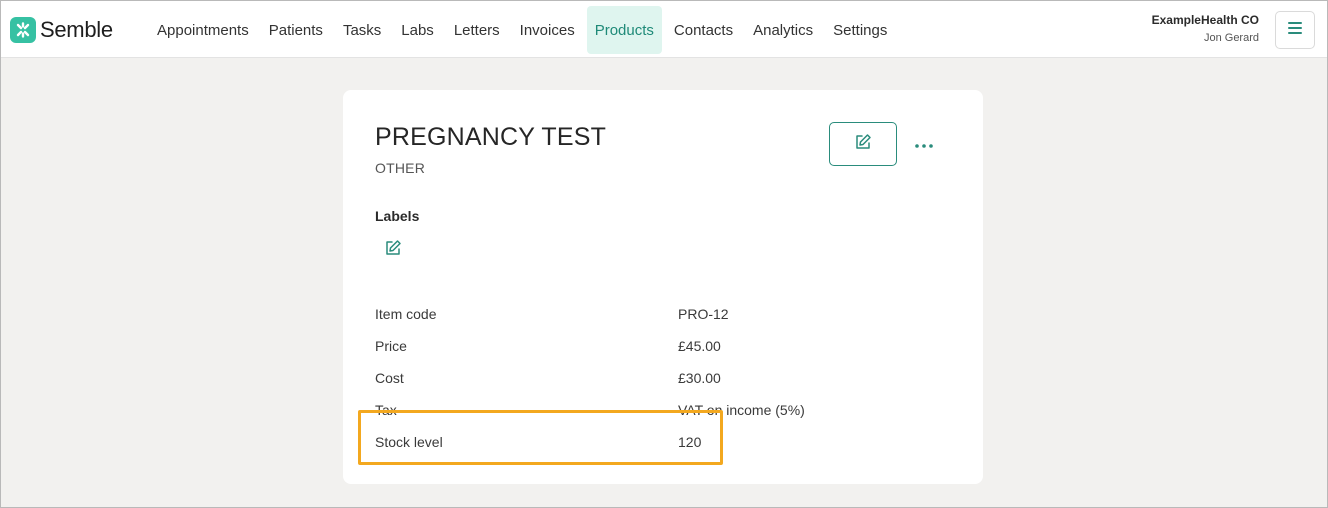  I want to click on main-menu-button, so click(1295, 30).